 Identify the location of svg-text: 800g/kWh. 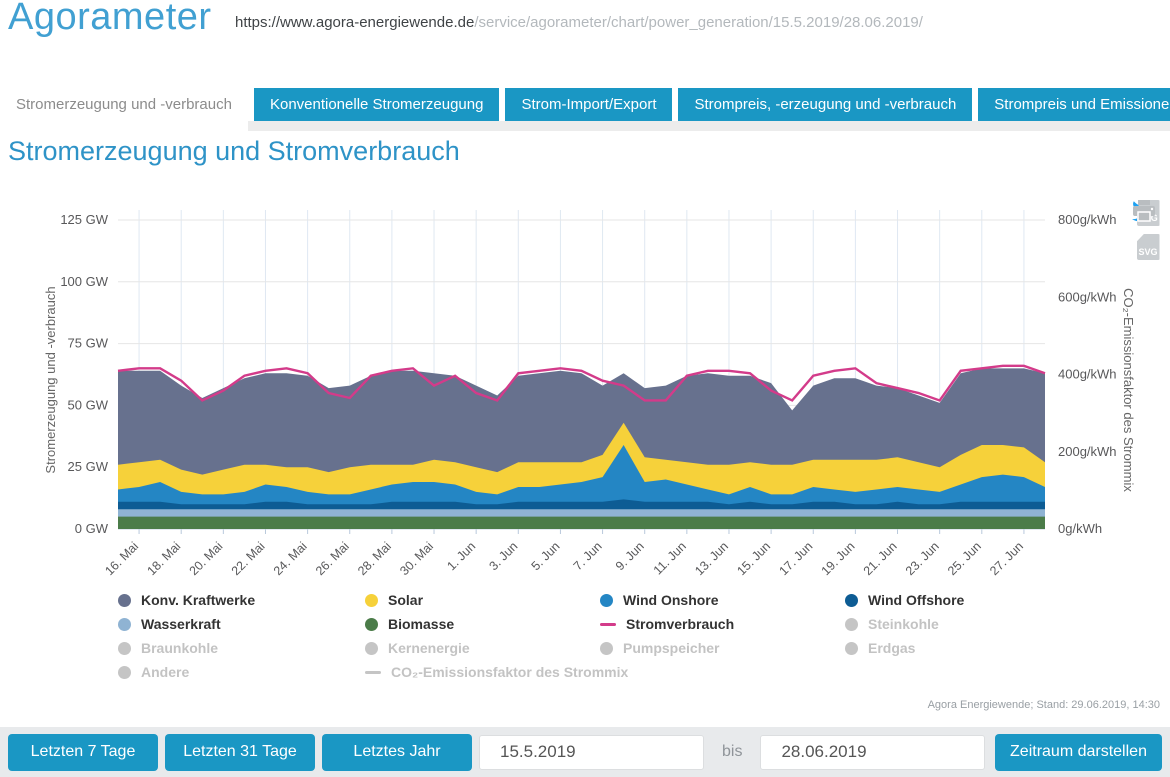
(1087, 219).